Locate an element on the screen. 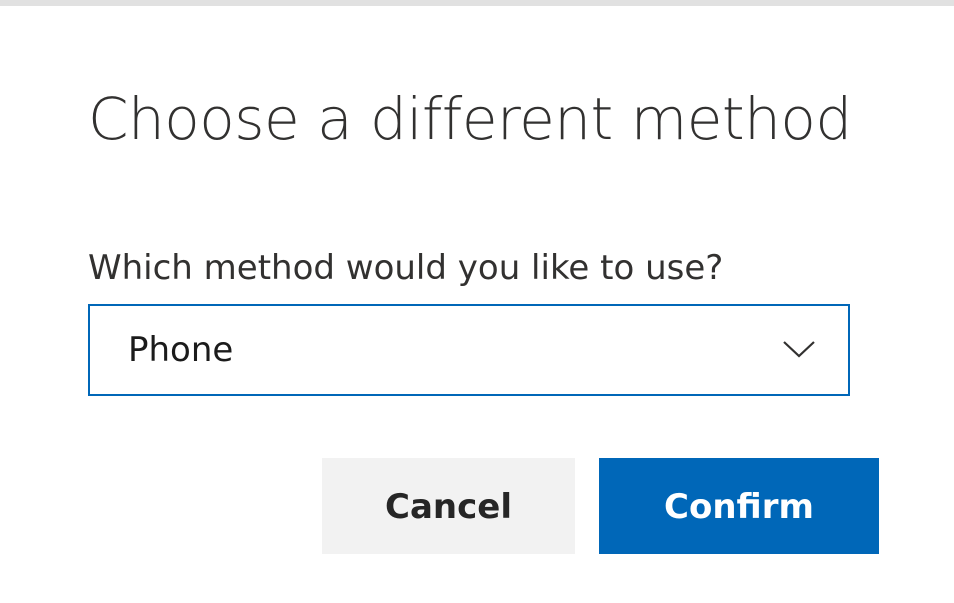  method-select: Phone is located at coordinates (469, 350).